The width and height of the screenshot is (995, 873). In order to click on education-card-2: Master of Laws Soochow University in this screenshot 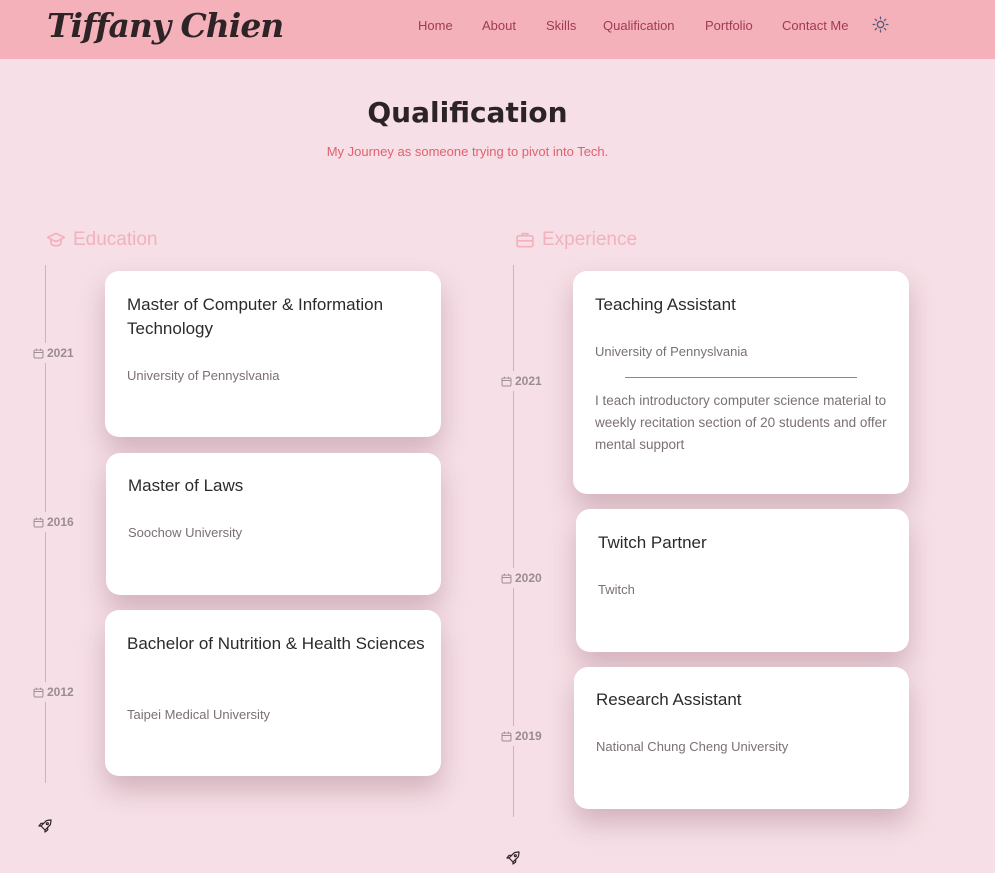, I will do `click(273, 524)`.